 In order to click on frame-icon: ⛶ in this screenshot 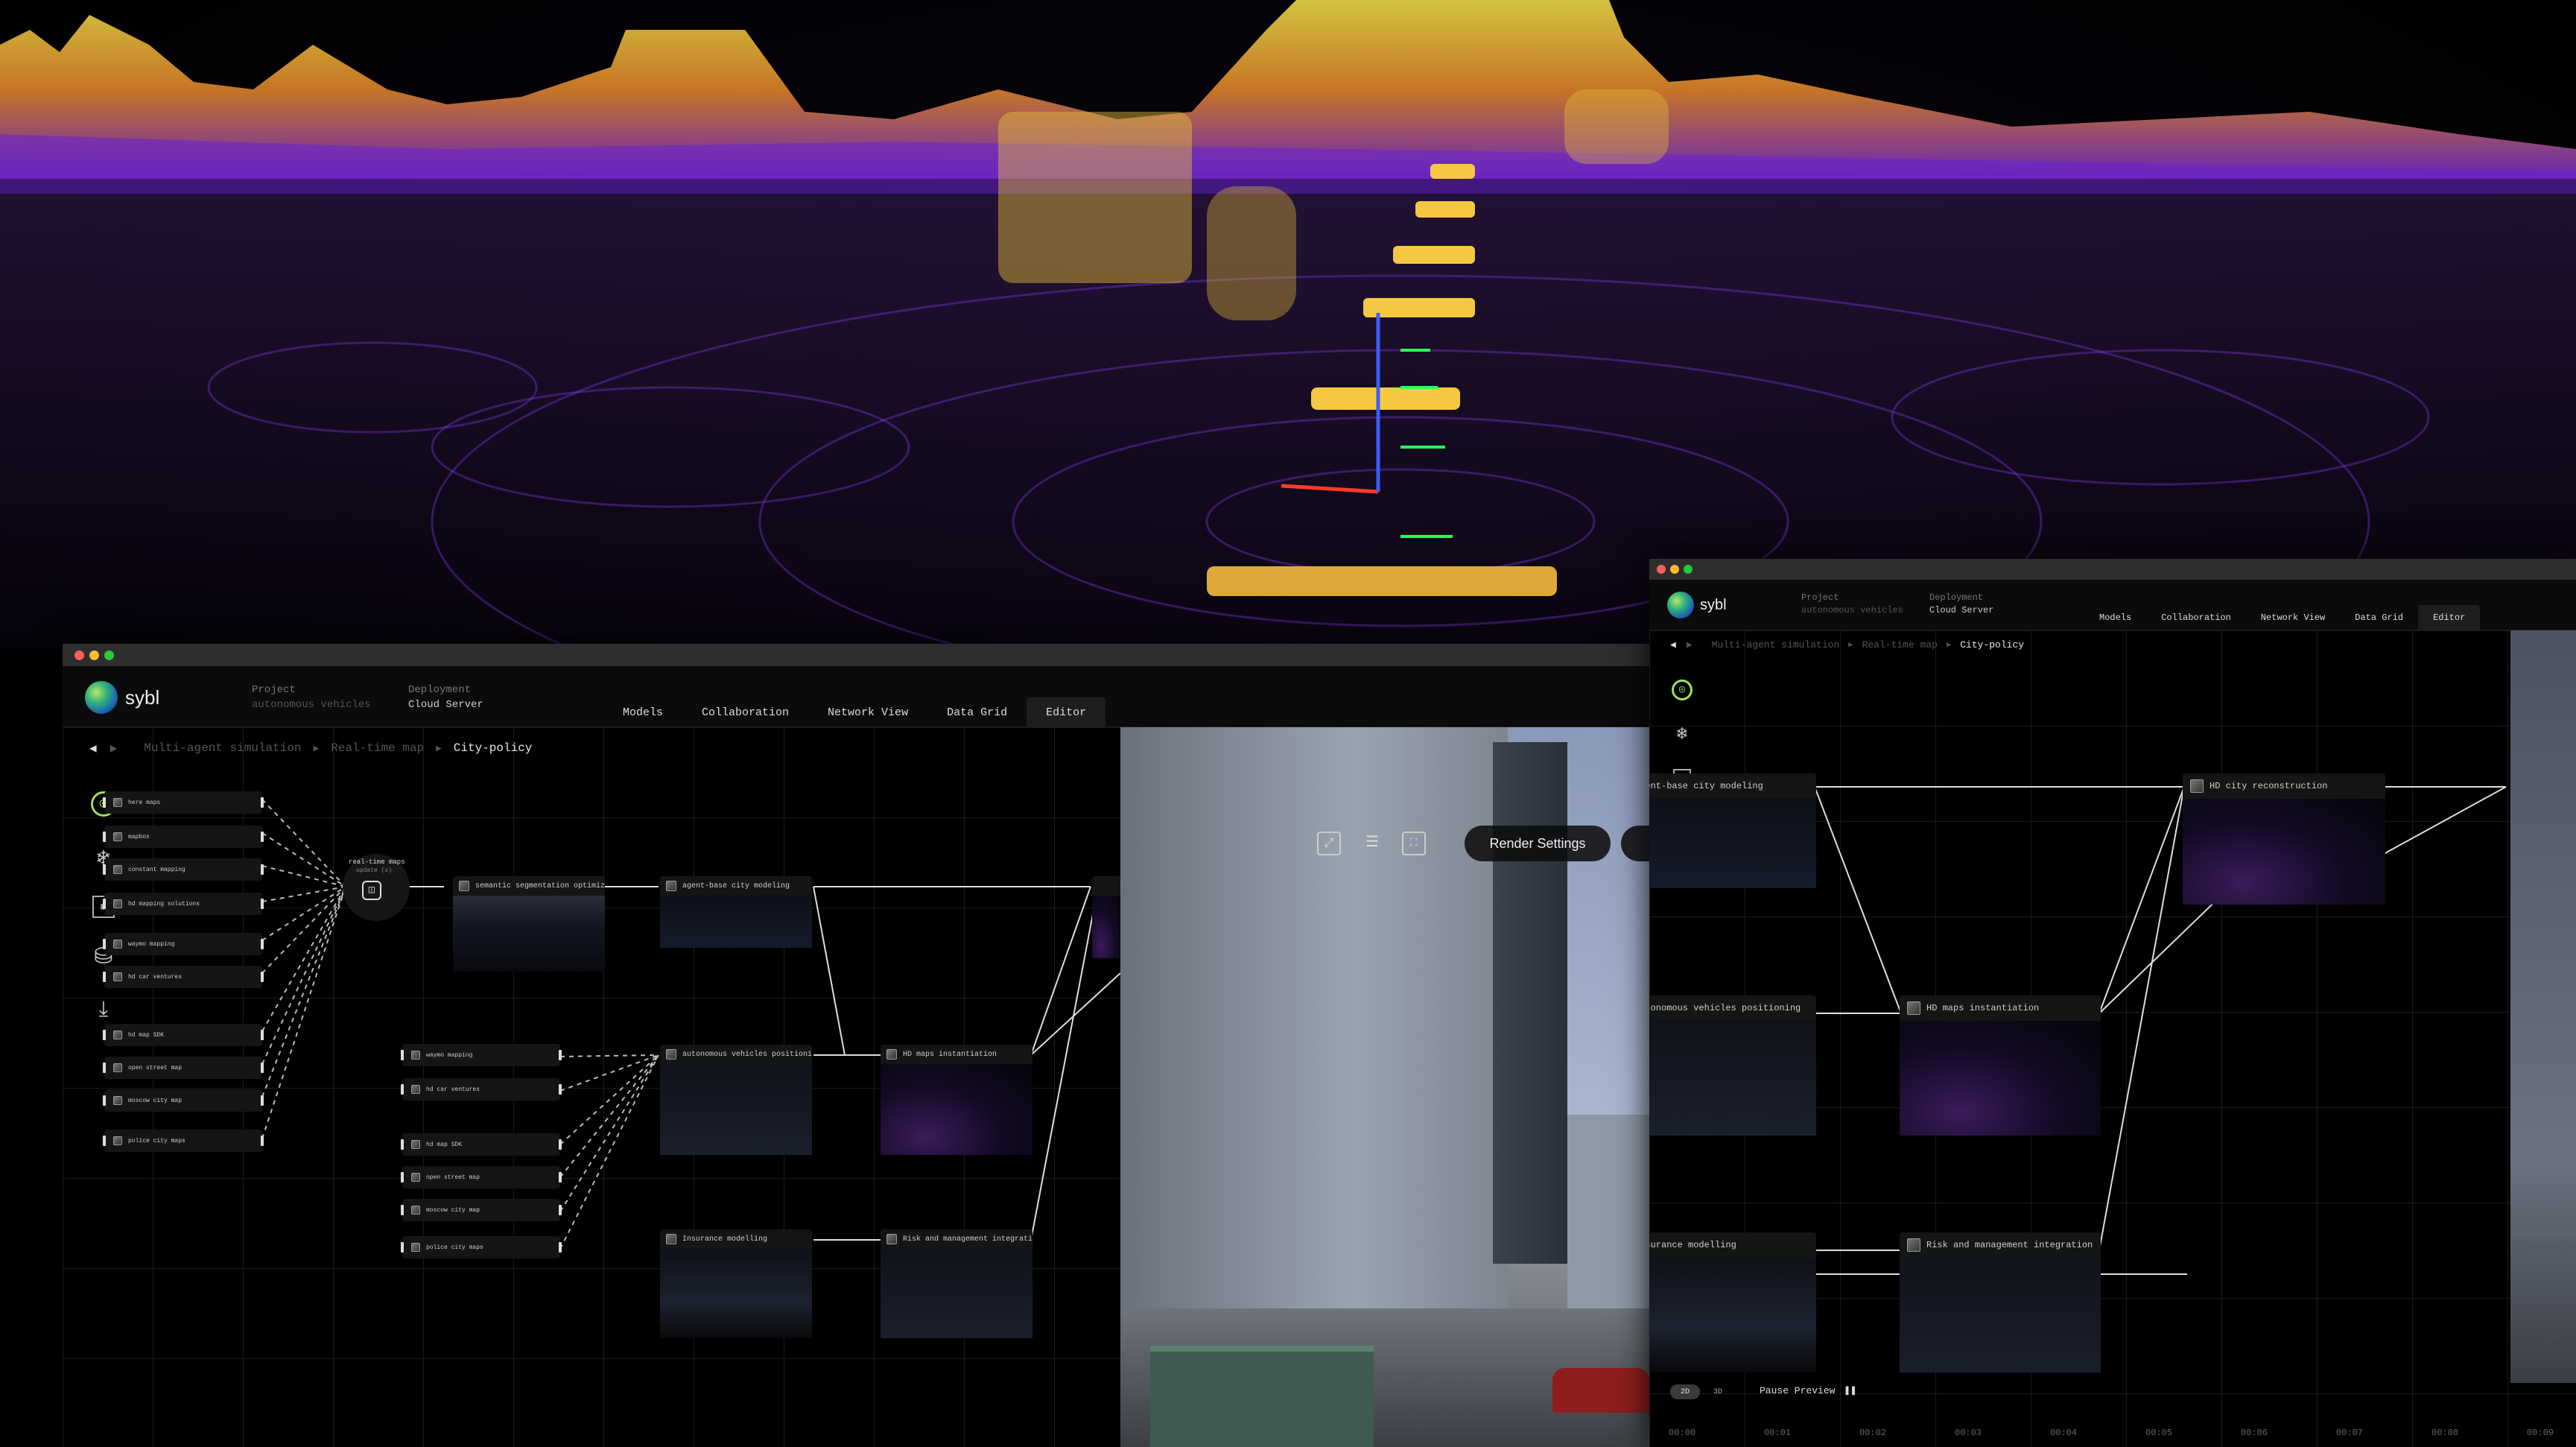, I will do `click(1414, 844)`.